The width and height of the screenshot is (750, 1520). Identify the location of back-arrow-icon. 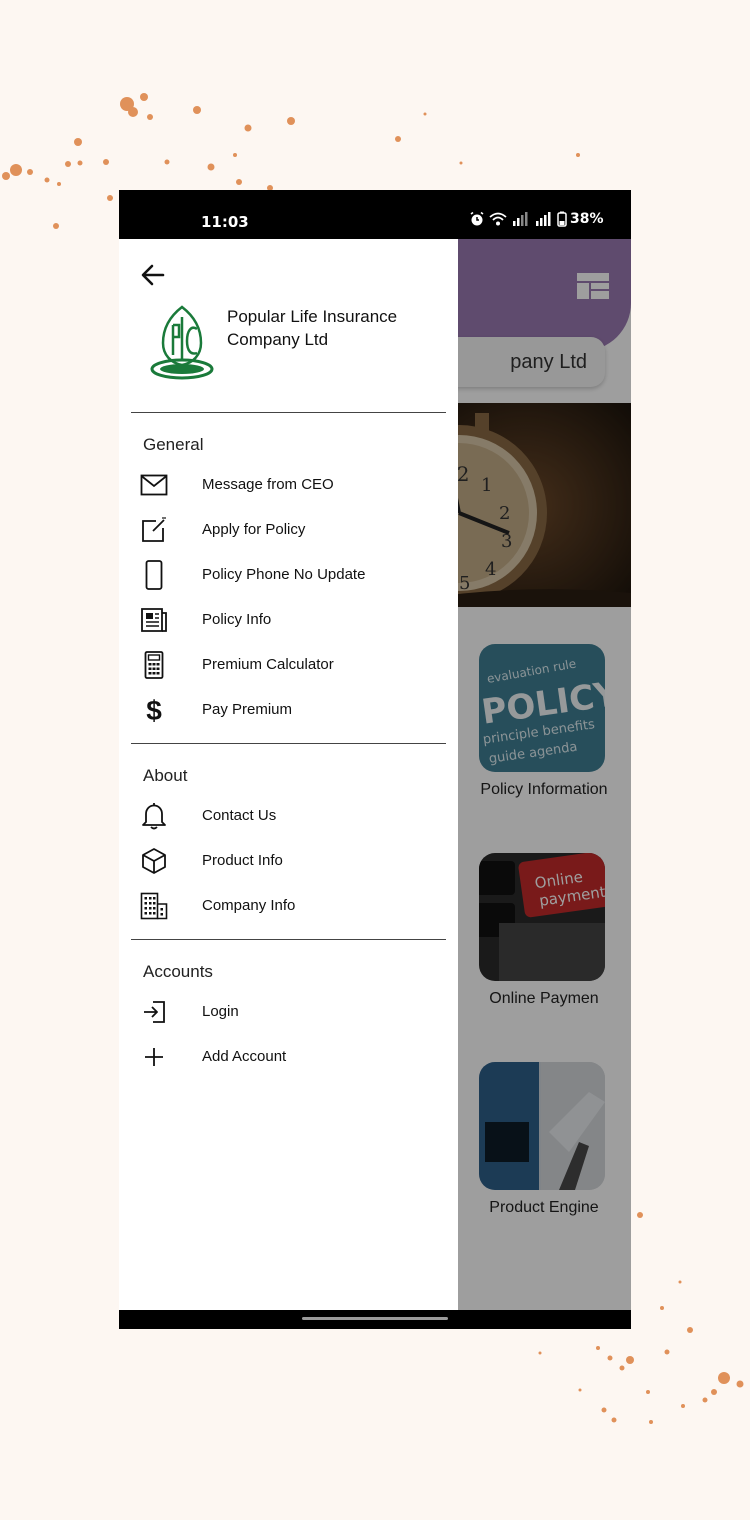
(153, 275).